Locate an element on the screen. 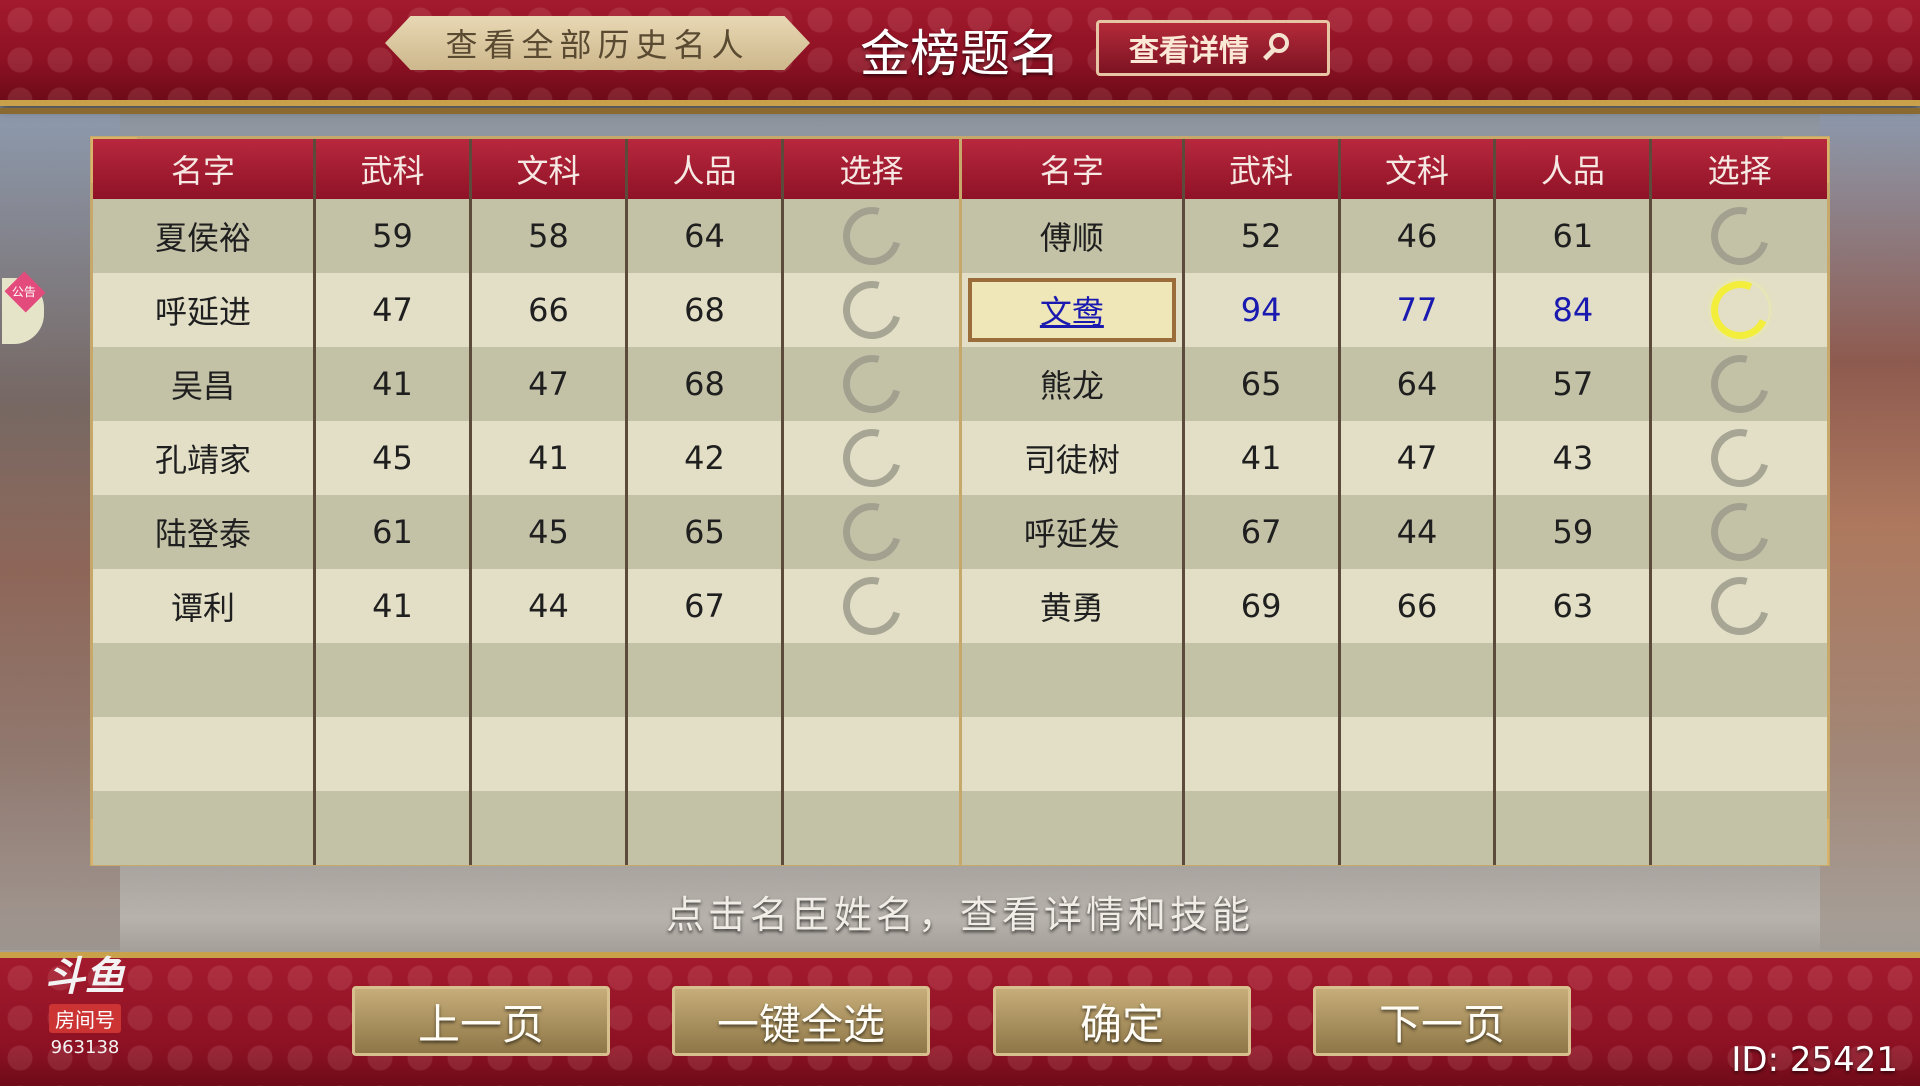  search-icon is located at coordinates (1278, 48).